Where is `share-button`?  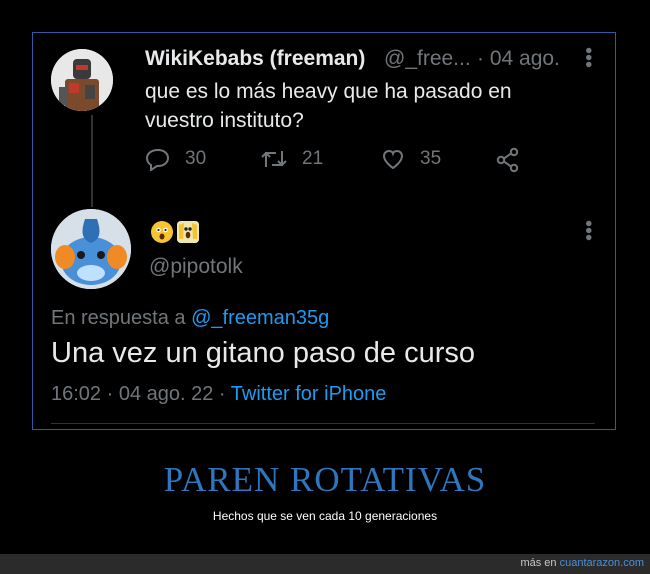 share-button is located at coordinates (515, 160).